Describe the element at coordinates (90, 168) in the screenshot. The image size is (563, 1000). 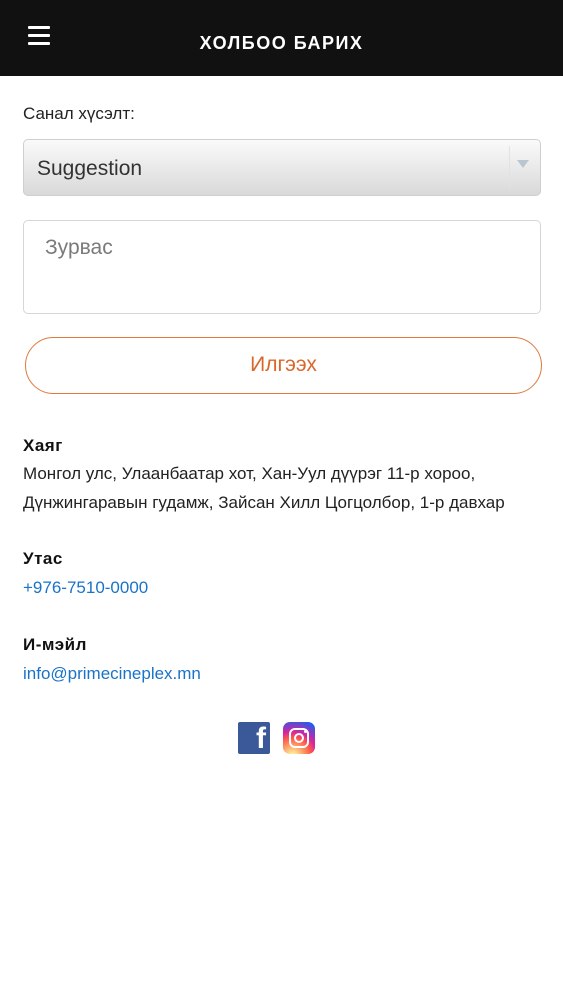
I see `feedback-type-selected-value: Suggestion` at that location.